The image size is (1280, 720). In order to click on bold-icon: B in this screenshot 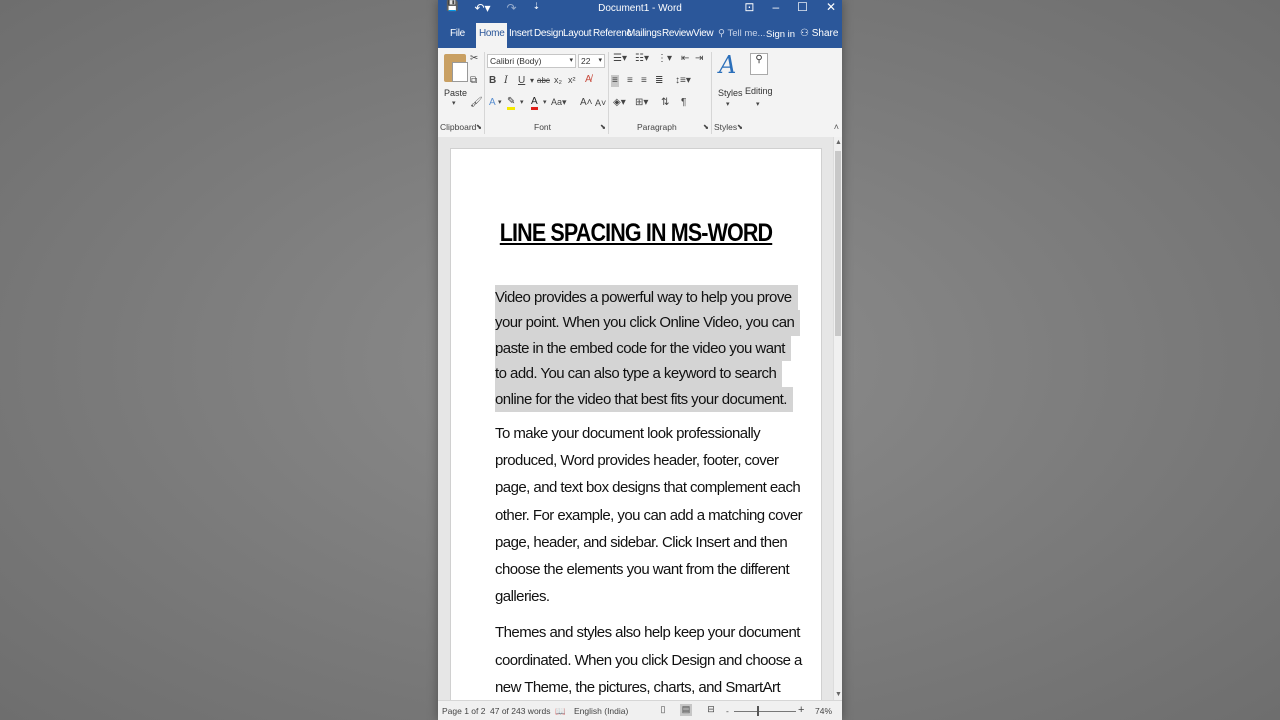, I will do `click(492, 81)`.